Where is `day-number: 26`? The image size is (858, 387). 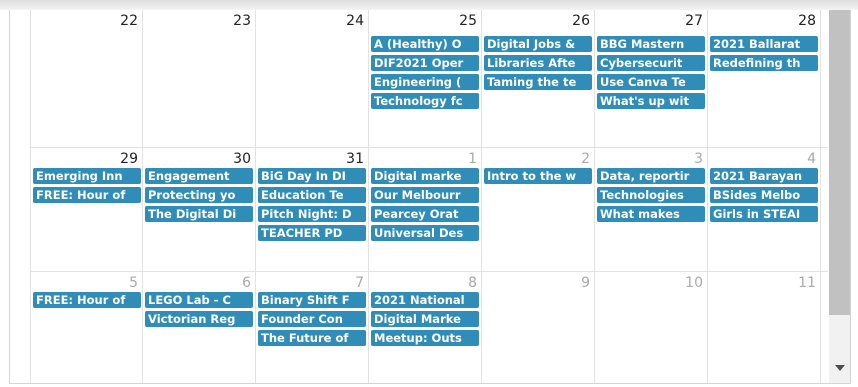
day-number: 26 is located at coordinates (581, 21).